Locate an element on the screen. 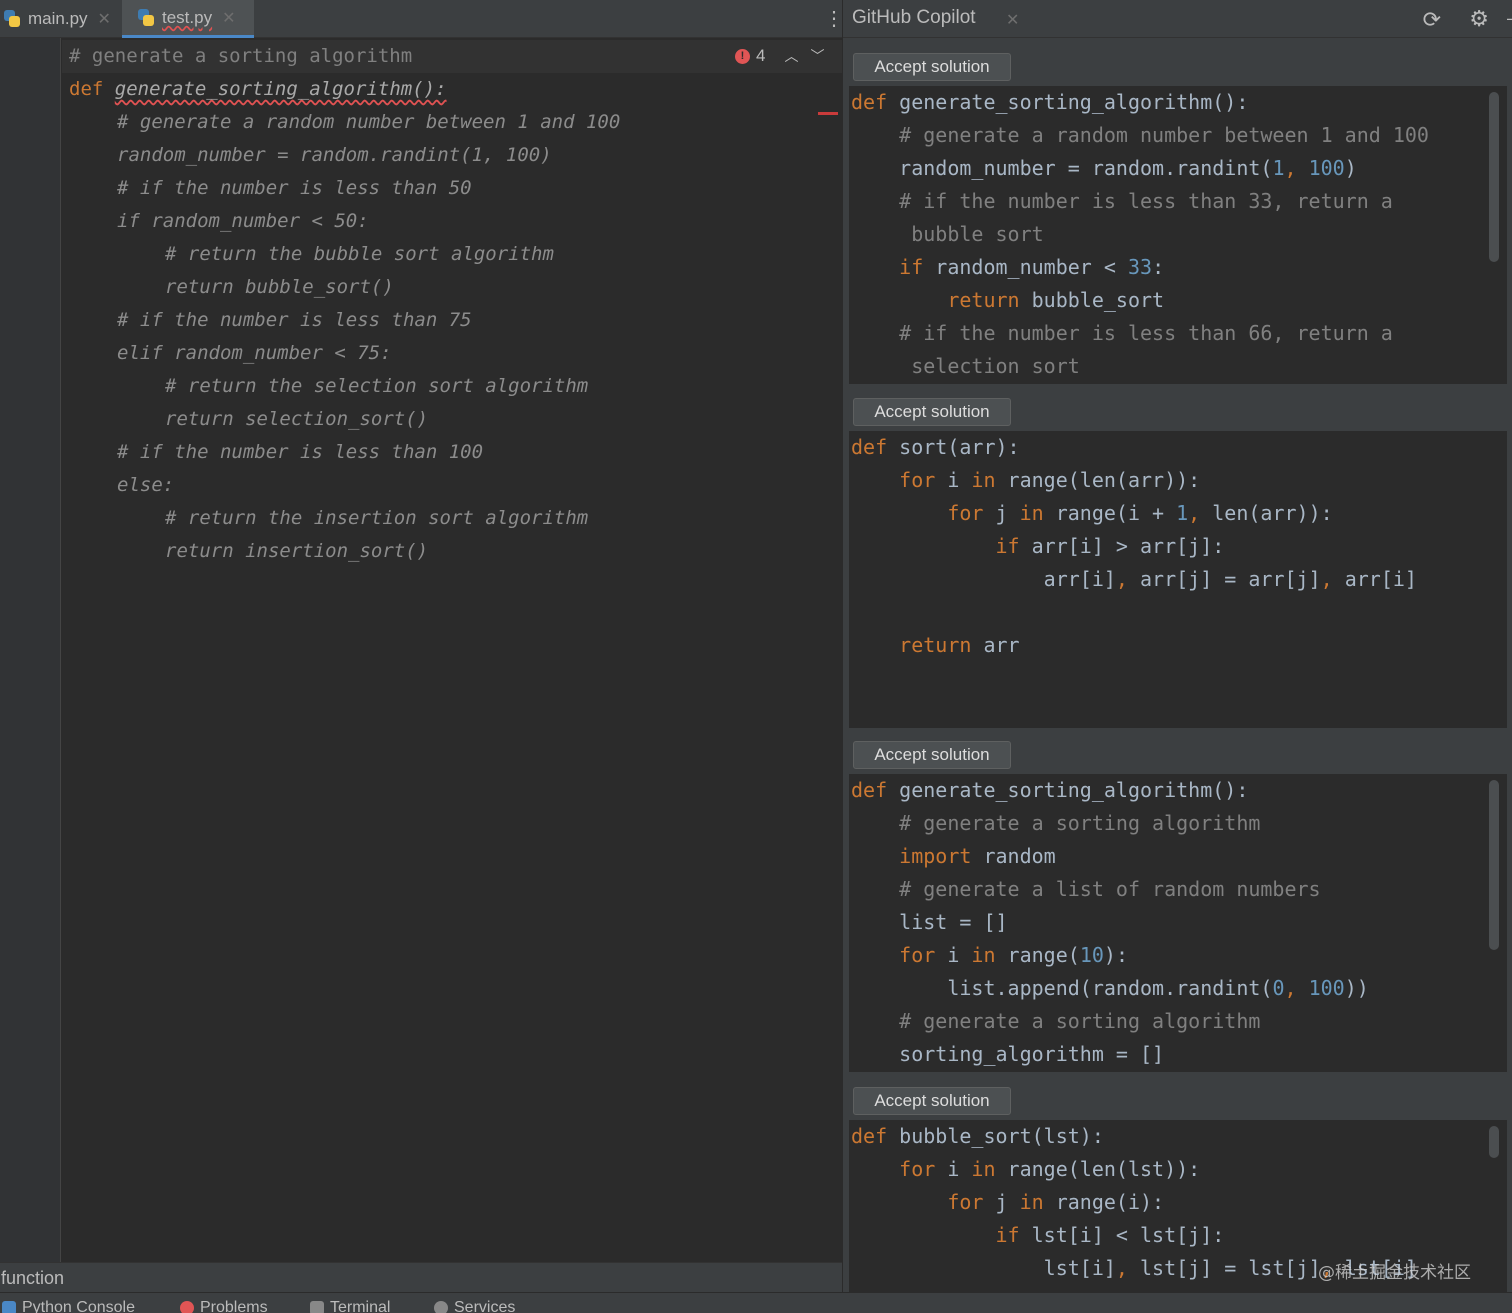 This screenshot has height=1313, width=1512. chevron-down-icon: ﹀ is located at coordinates (817, 56).